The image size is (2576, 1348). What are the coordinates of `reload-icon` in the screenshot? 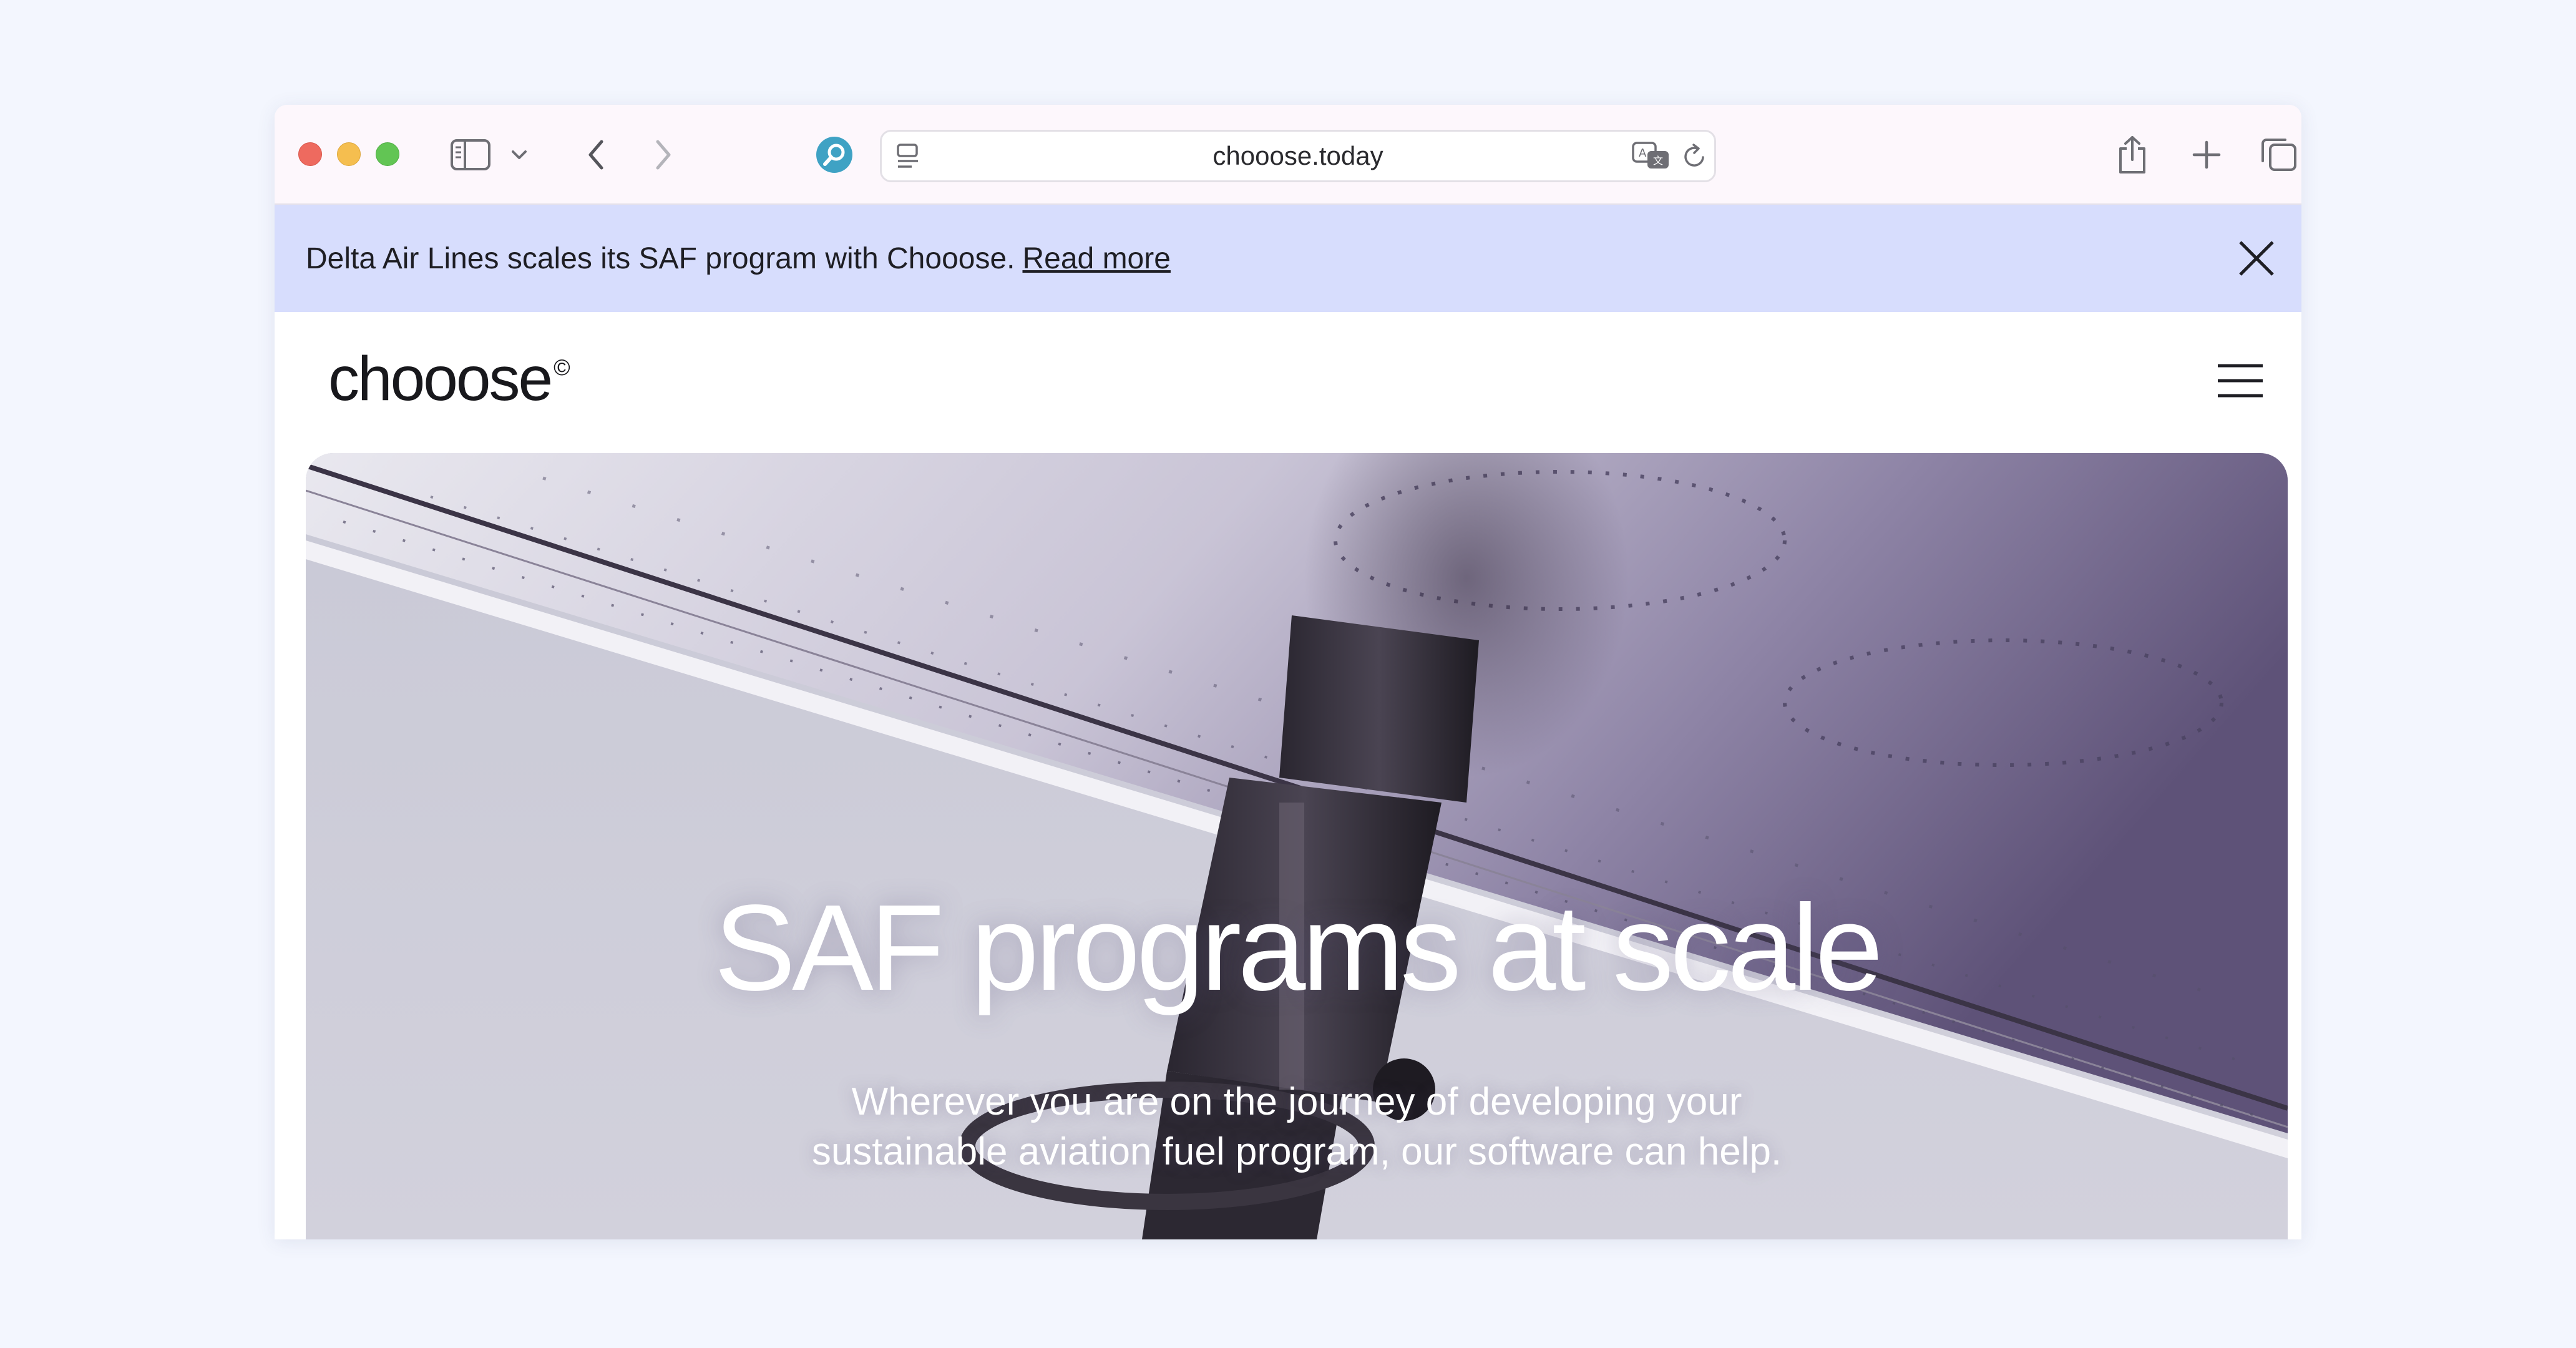 It's located at (1694, 156).